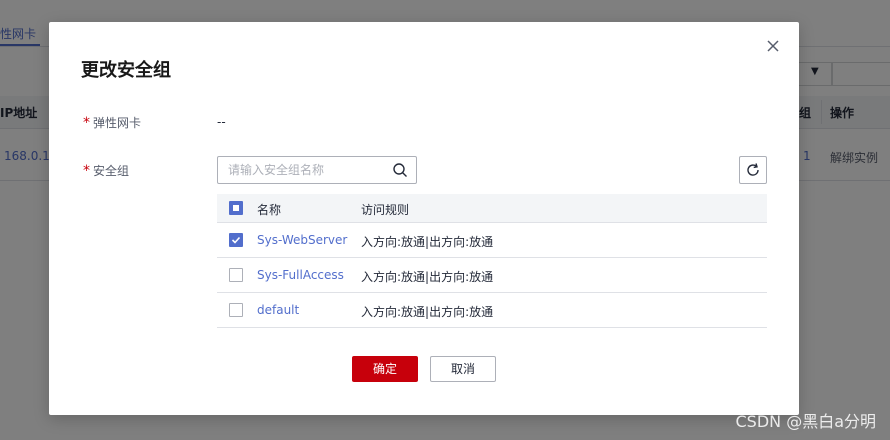 The height and width of the screenshot is (440, 890). Describe the element at coordinates (111, 171) in the screenshot. I see `security-group-label-text: 安全组` at that location.